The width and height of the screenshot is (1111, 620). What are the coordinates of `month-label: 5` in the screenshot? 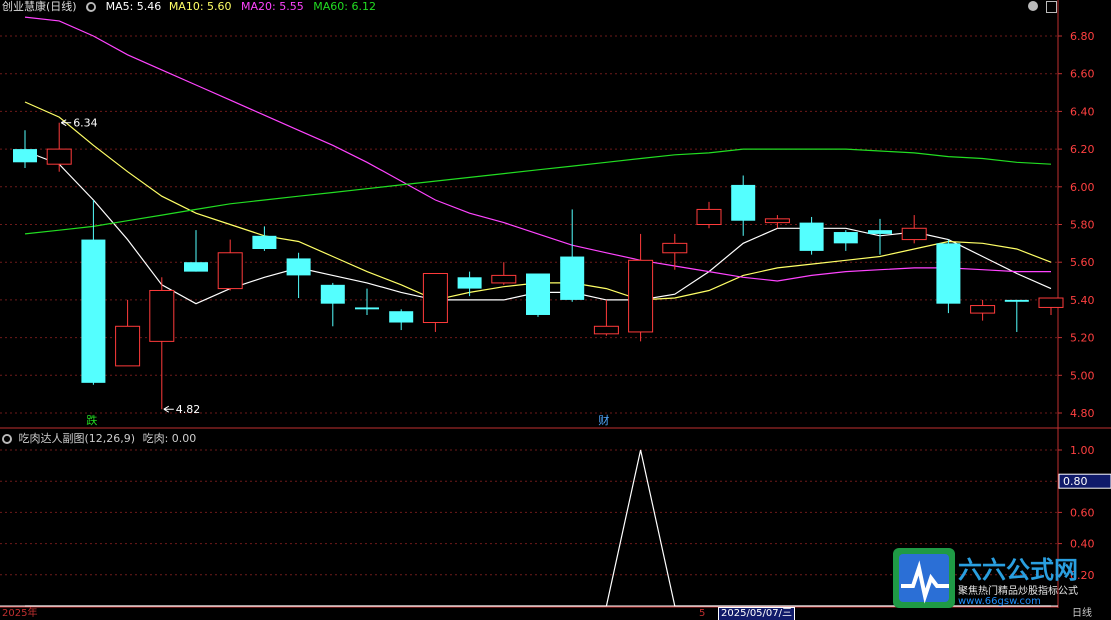 It's located at (702, 613).